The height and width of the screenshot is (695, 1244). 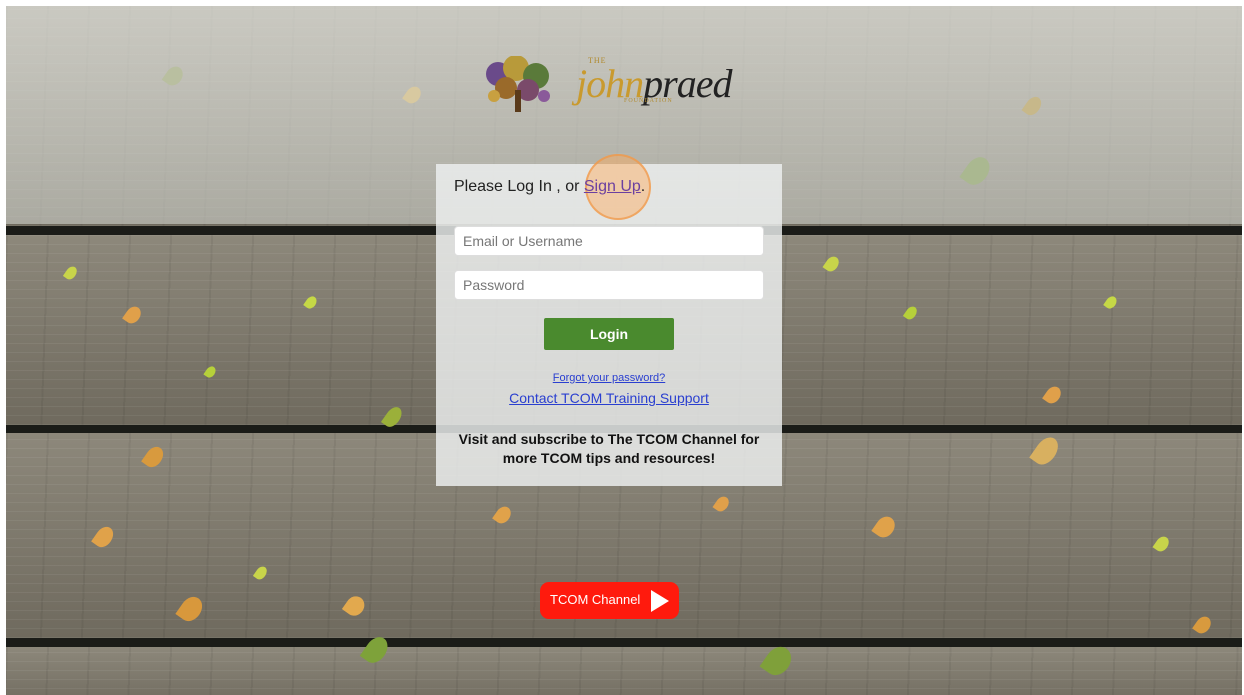 I want to click on password-input, so click(x=609, y=285).